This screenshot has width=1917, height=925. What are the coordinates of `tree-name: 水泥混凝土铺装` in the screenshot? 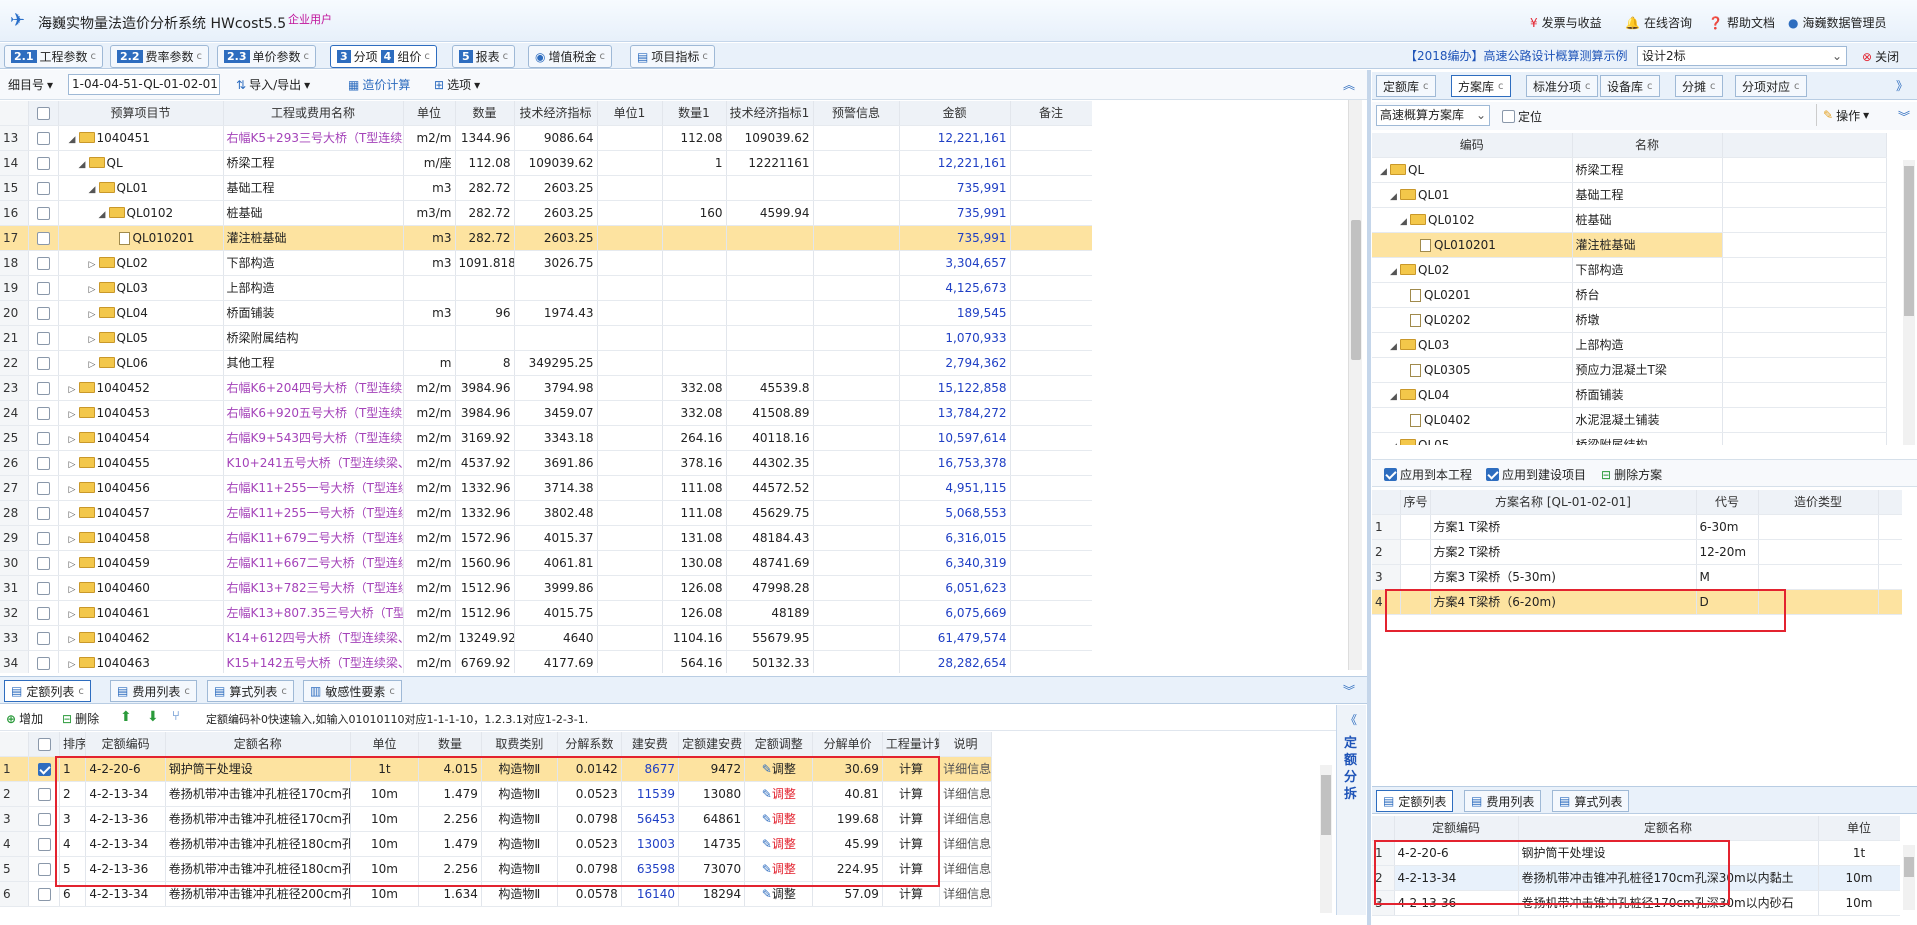 It's located at (1647, 420).